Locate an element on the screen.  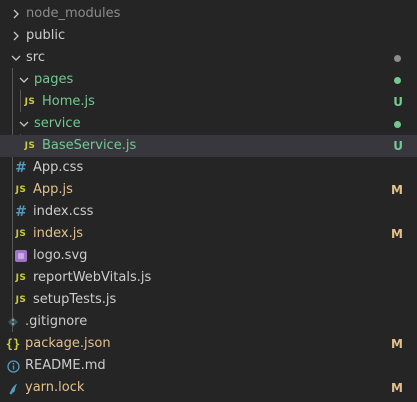
json-icon: {} is located at coordinates (13, 344).